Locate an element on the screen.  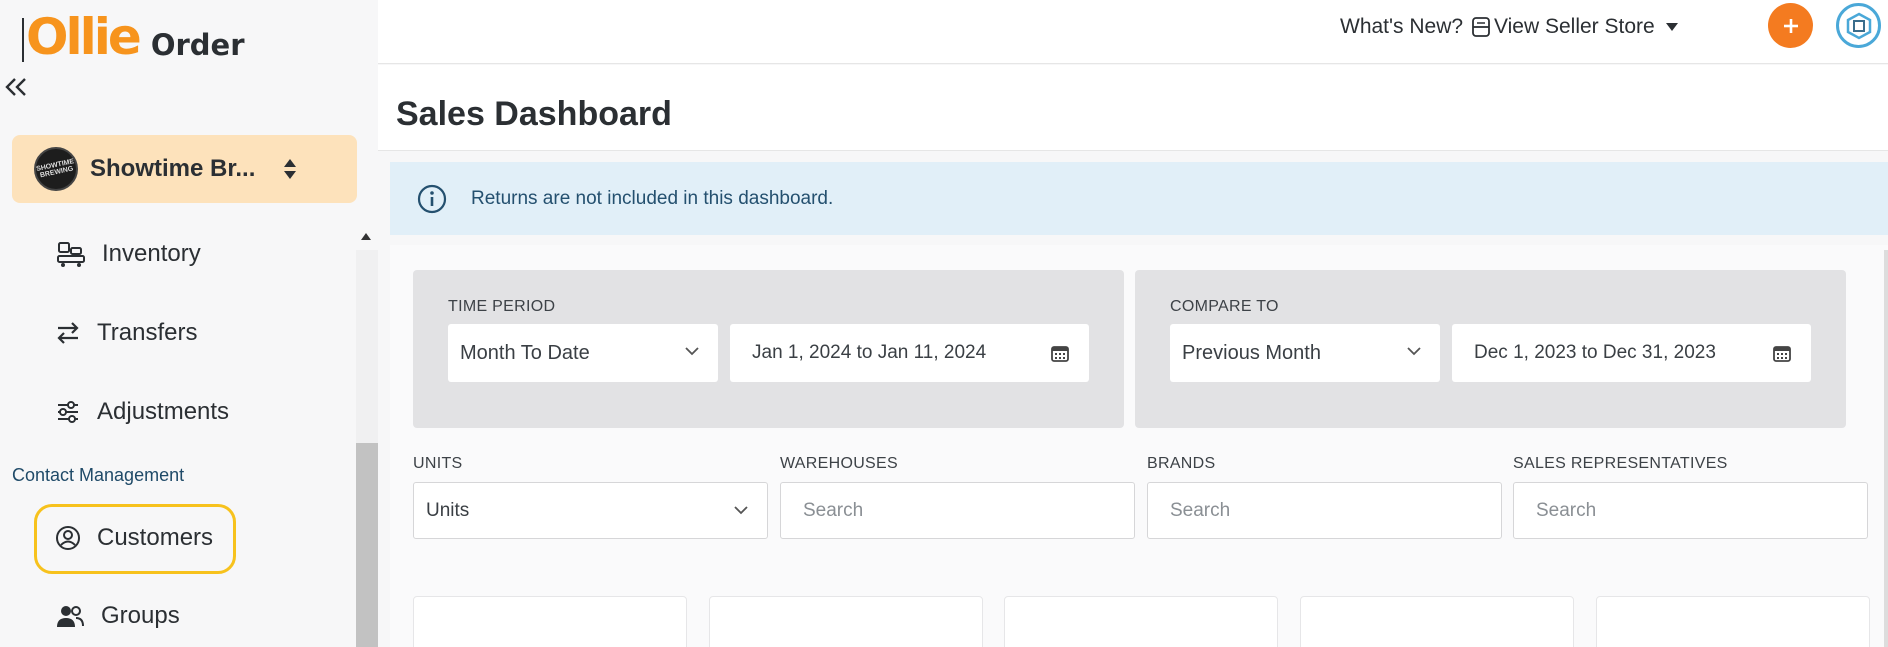
warehouses-search is located at coordinates (957, 510).